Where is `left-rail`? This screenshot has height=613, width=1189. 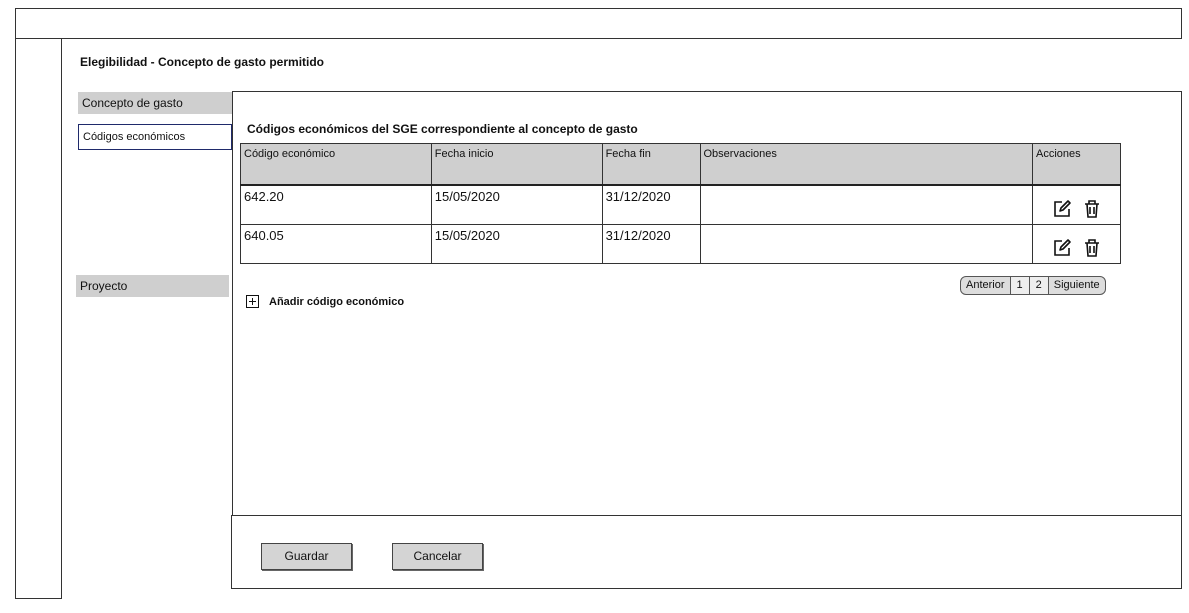
left-rail is located at coordinates (38, 319).